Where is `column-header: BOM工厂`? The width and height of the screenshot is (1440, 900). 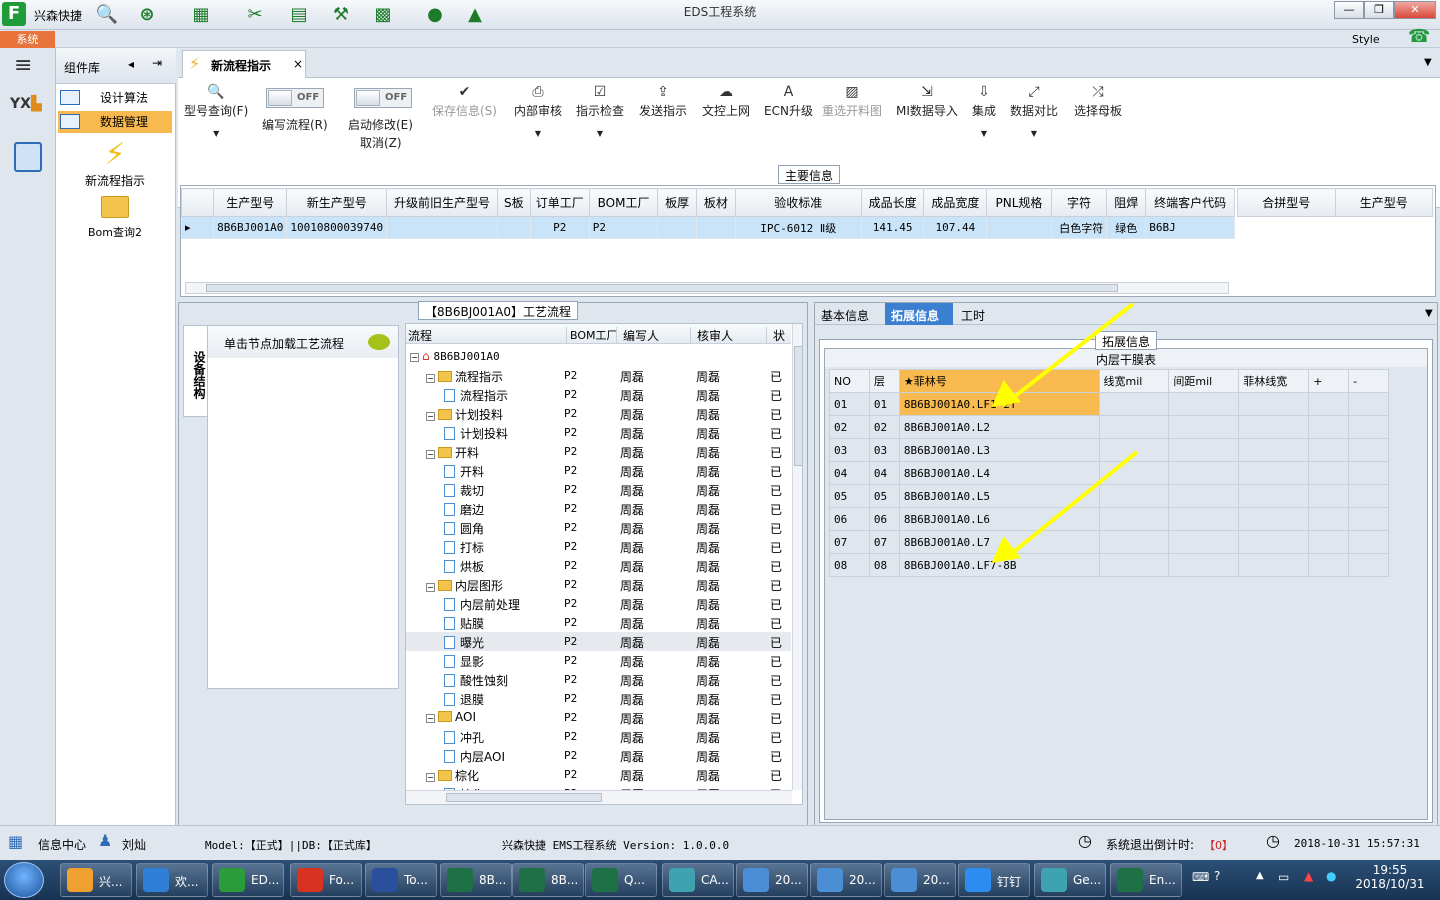 column-header: BOM工厂 is located at coordinates (592, 335).